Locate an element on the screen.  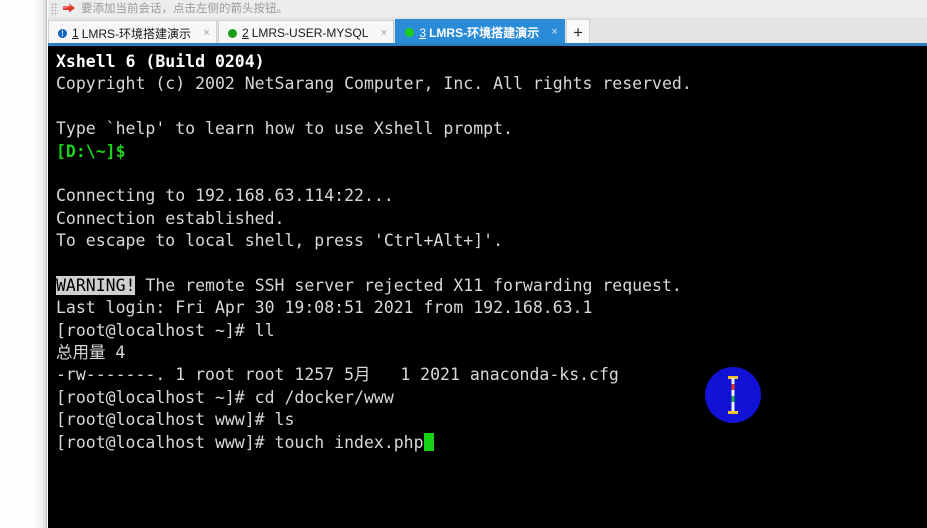
red-arrow-icon is located at coordinates (69, 7).